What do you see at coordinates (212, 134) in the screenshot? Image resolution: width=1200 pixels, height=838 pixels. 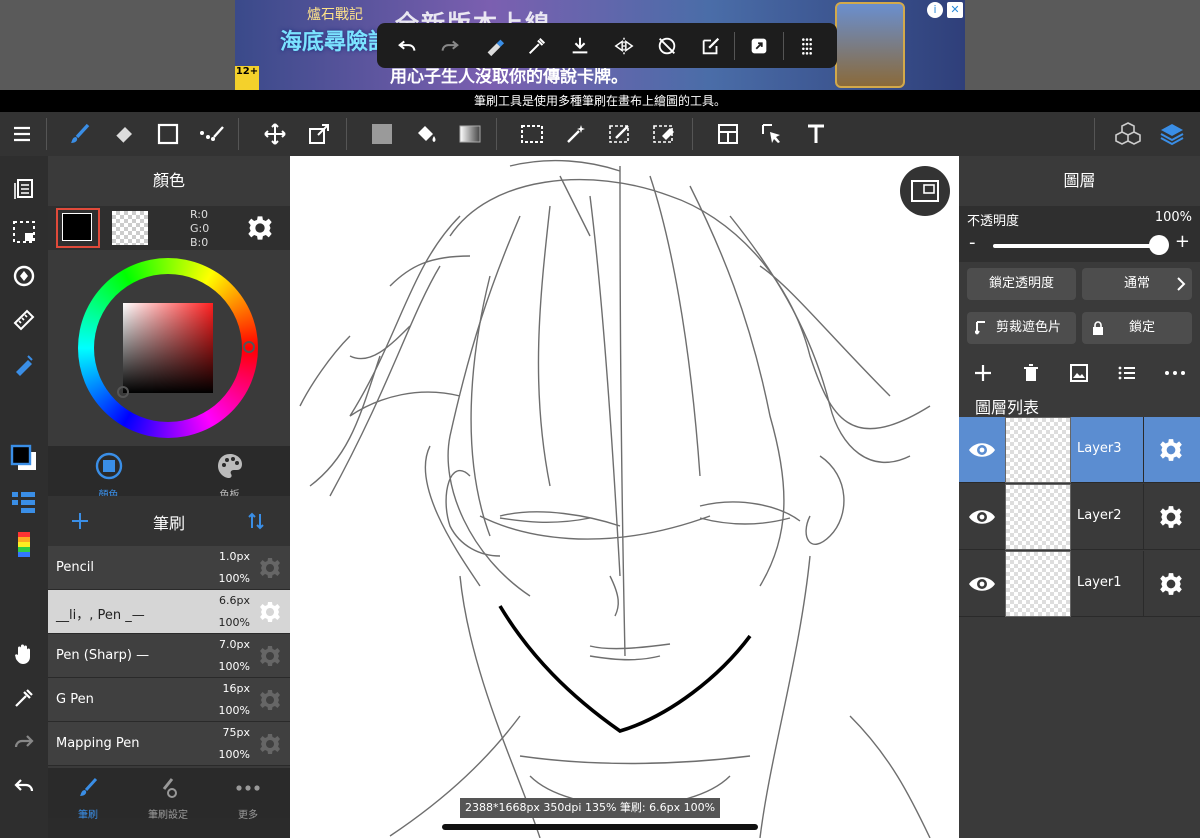 I see `correction-tool-button` at bounding box center [212, 134].